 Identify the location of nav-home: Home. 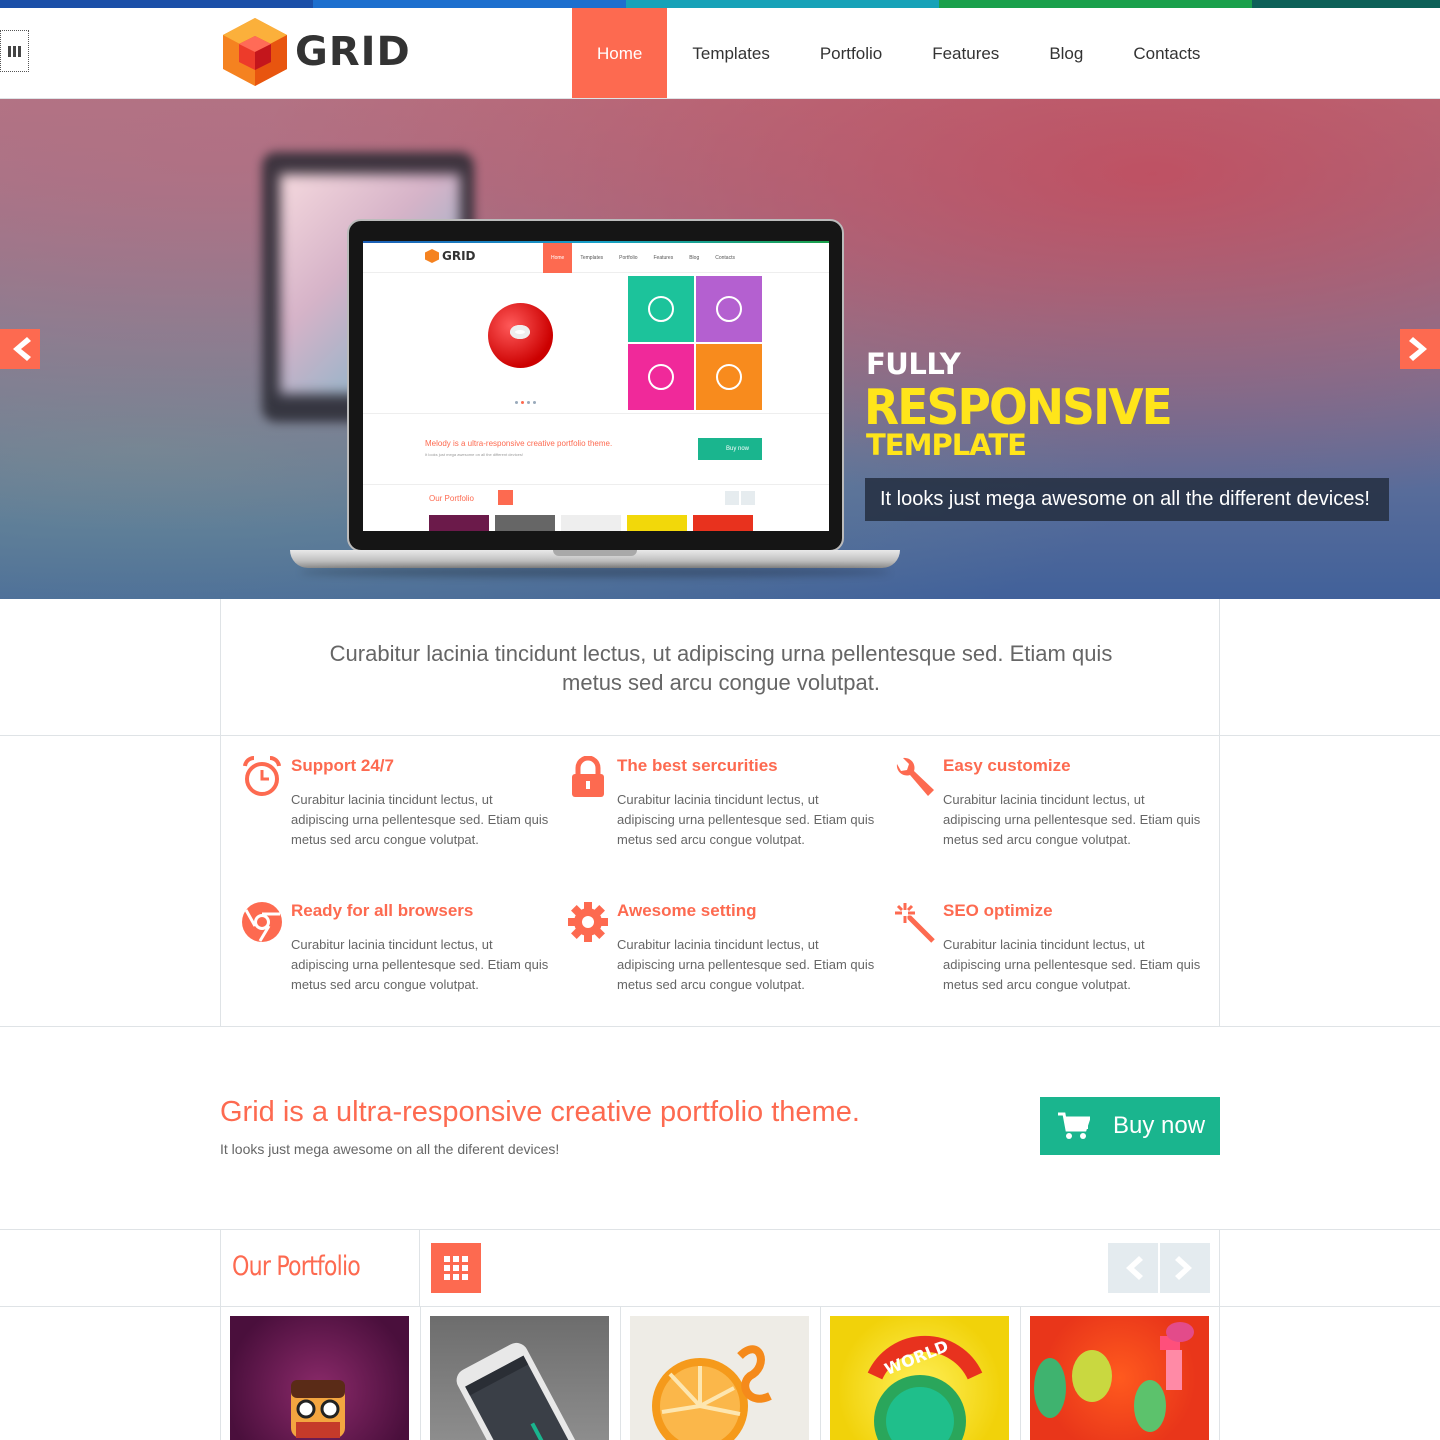
(620, 53).